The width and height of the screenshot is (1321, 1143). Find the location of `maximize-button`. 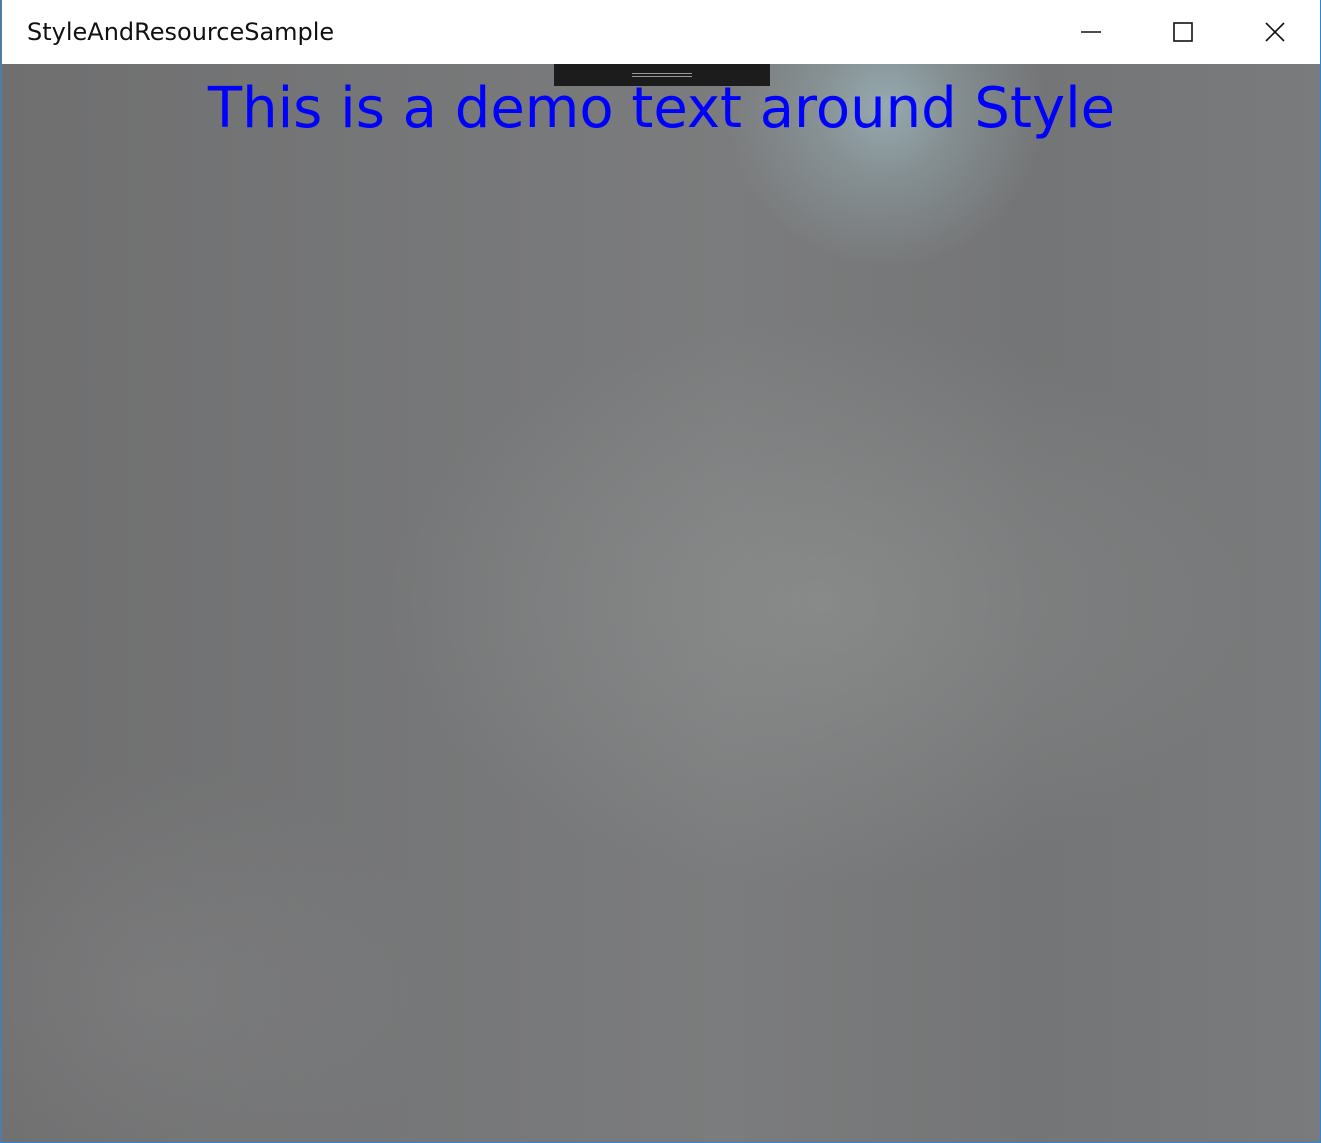

maximize-button is located at coordinates (1183, 32).